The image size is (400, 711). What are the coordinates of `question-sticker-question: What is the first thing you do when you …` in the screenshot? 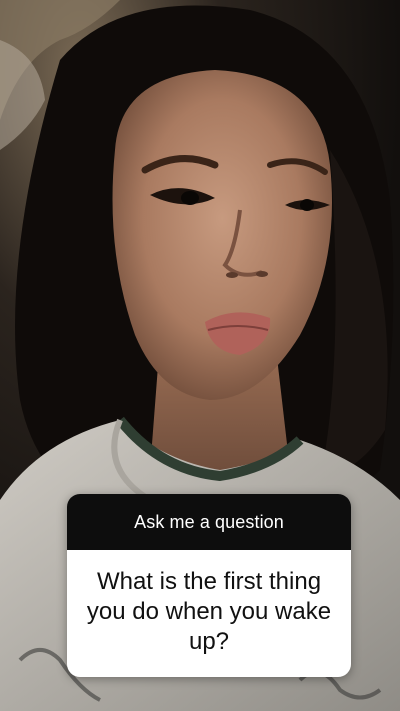 It's located at (209, 613).